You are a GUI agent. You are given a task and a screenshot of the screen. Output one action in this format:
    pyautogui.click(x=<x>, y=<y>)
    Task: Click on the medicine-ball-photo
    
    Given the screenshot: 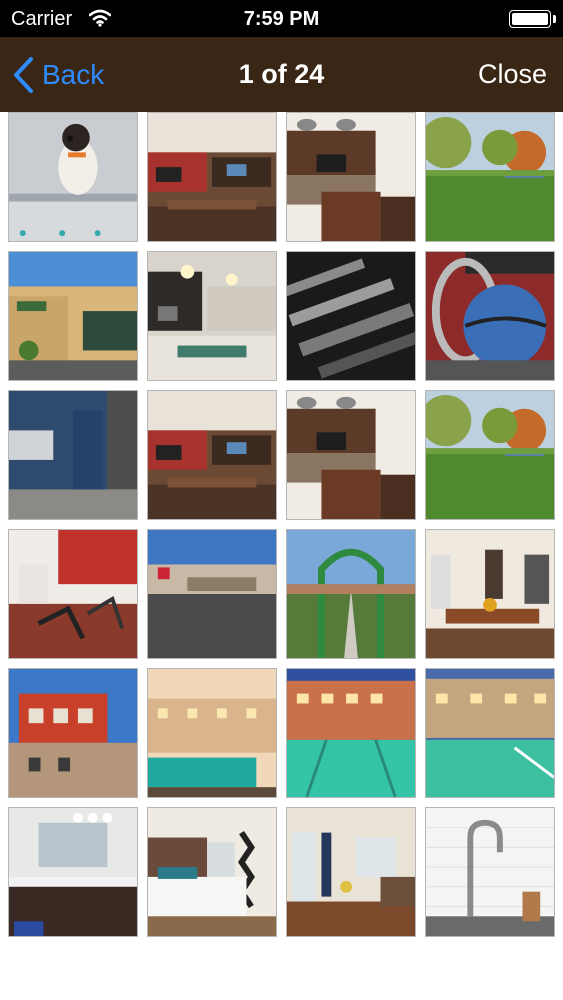 What is the action you would take?
    pyautogui.click(x=490, y=316)
    